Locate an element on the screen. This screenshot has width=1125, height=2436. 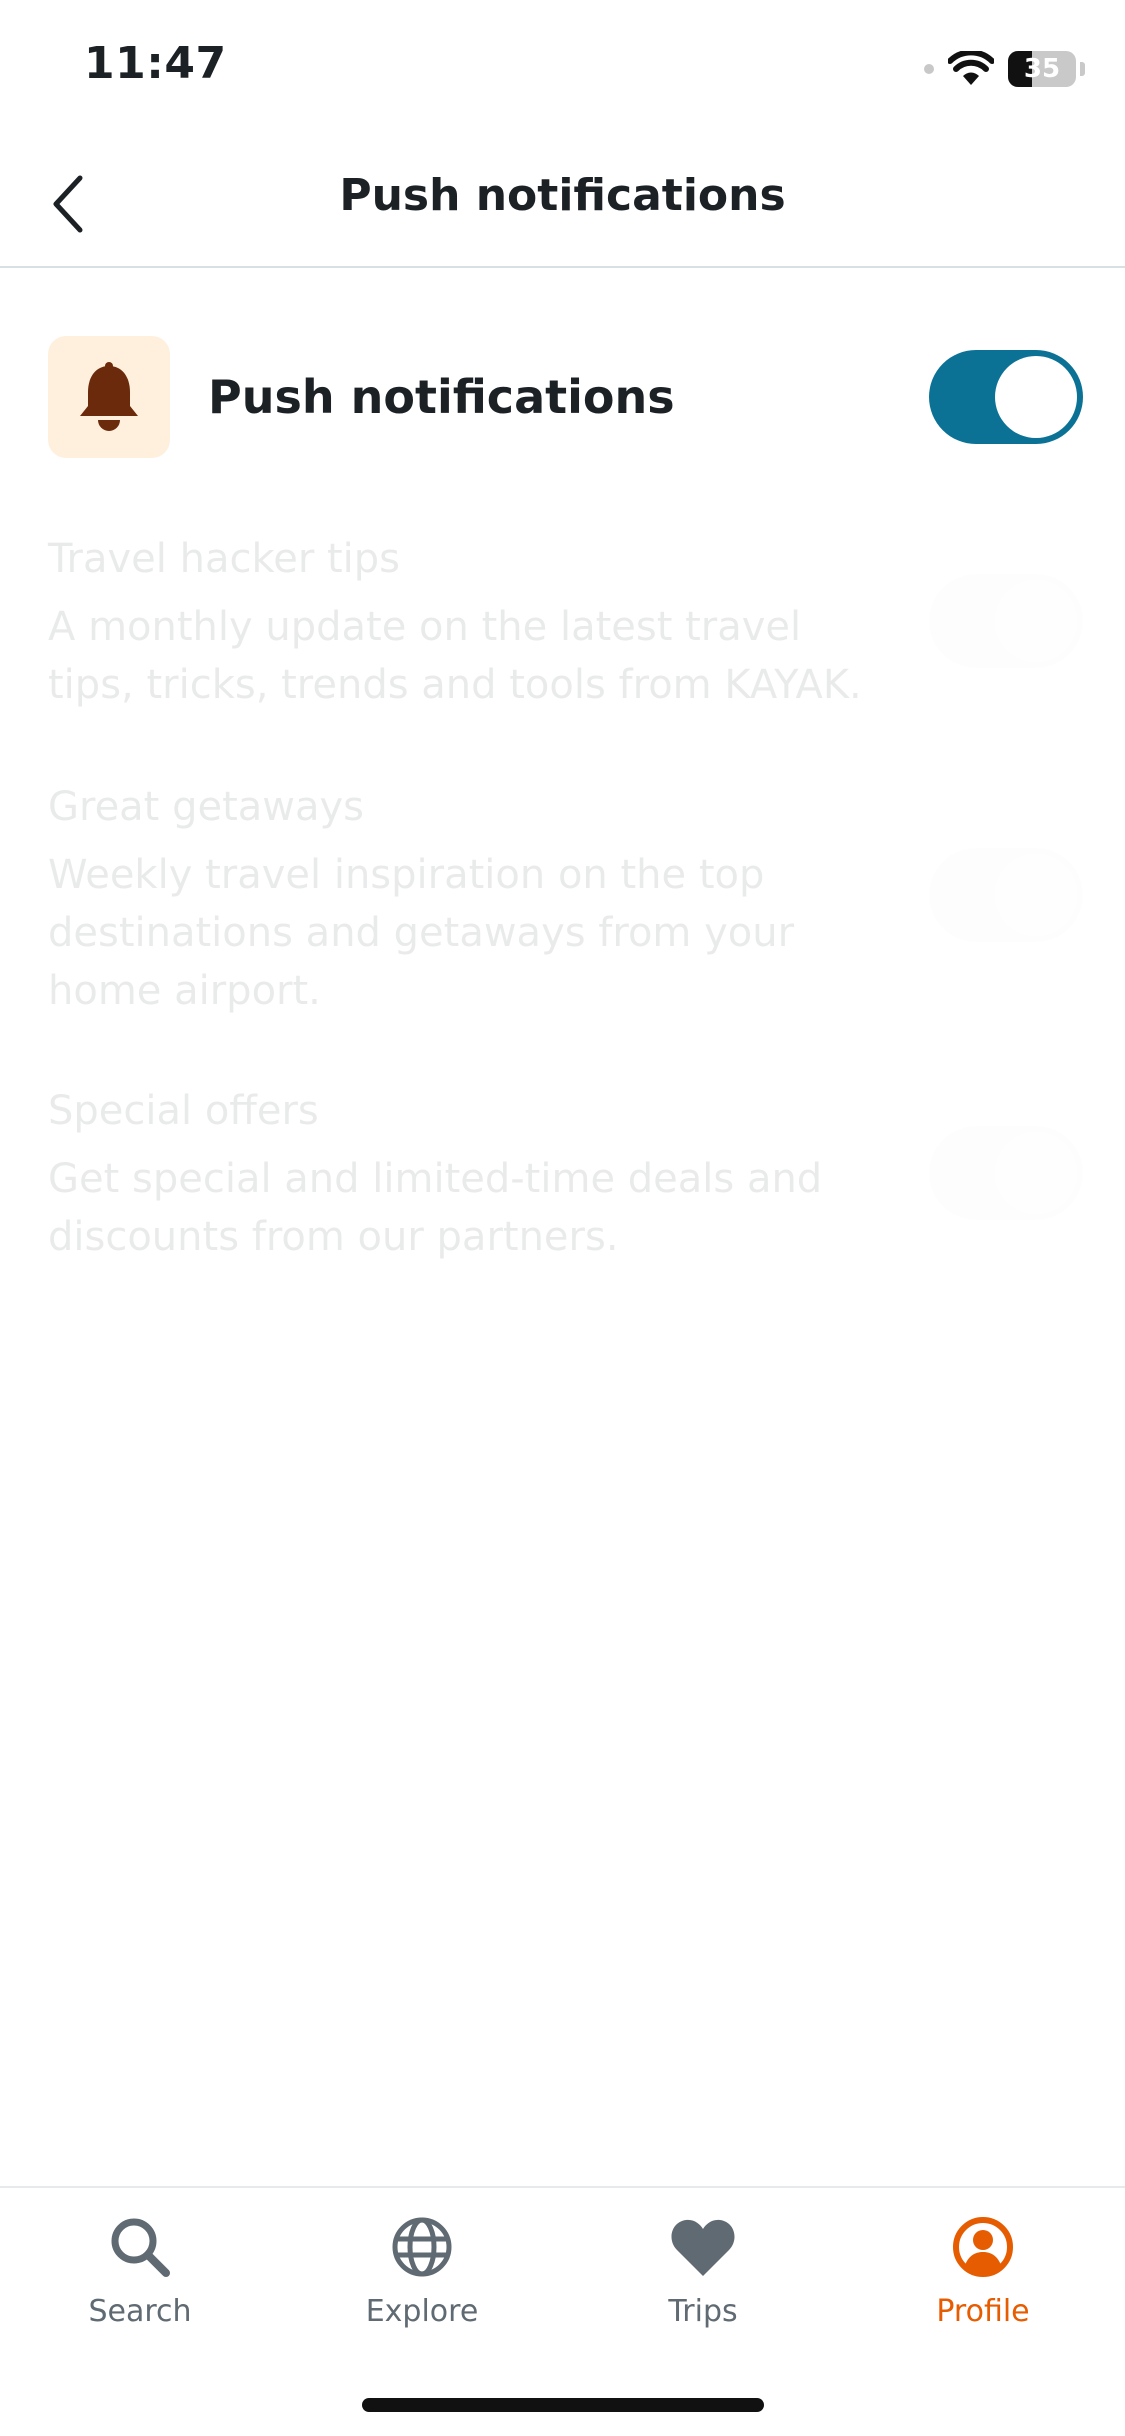
tab-trips: Trips is located at coordinates (703, 2287).